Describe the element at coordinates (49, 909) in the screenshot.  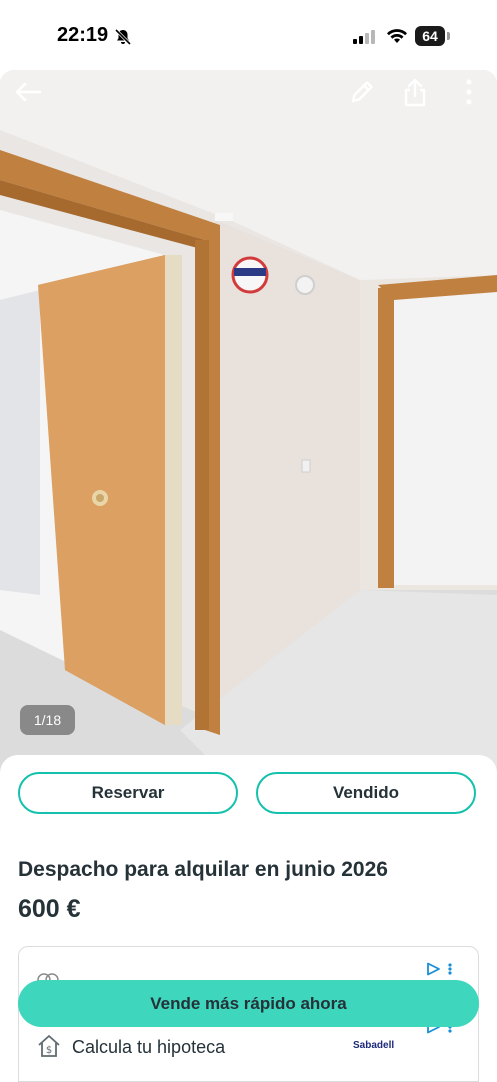
I see `listing-price: 600 €` at that location.